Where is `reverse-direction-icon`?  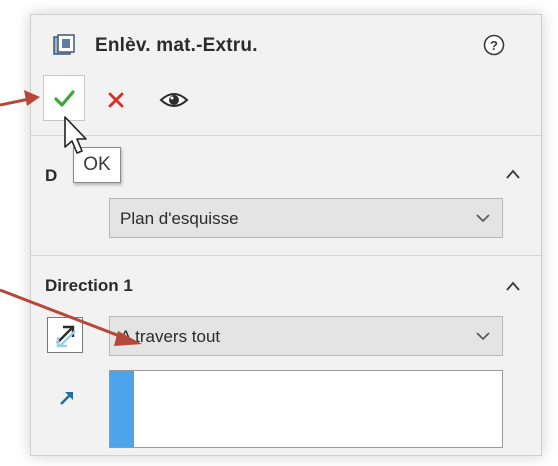 reverse-direction-icon is located at coordinates (66, 336).